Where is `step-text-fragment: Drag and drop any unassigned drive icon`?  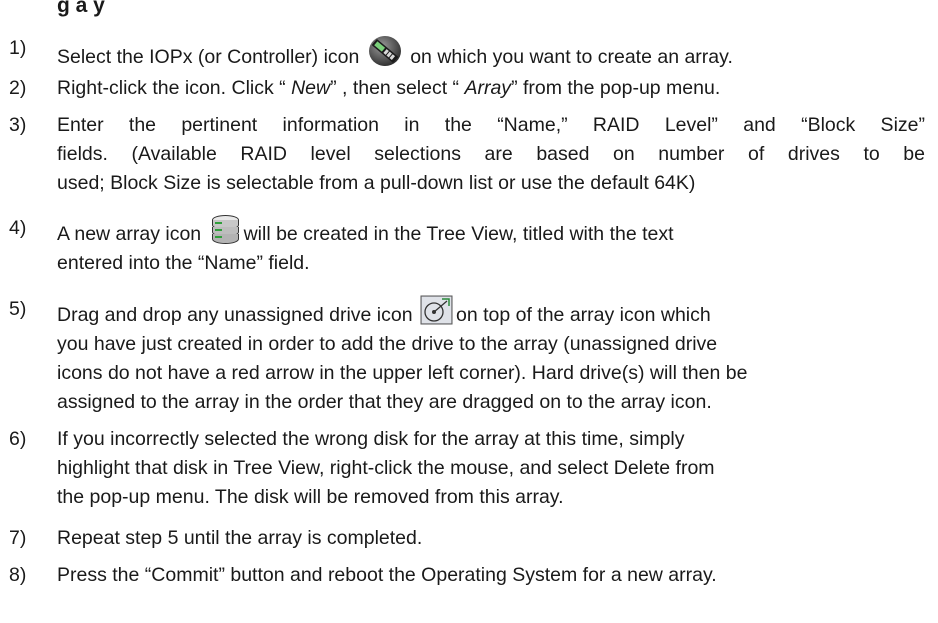 step-text-fragment: Drag and drop any unassigned drive icon is located at coordinates (235, 315).